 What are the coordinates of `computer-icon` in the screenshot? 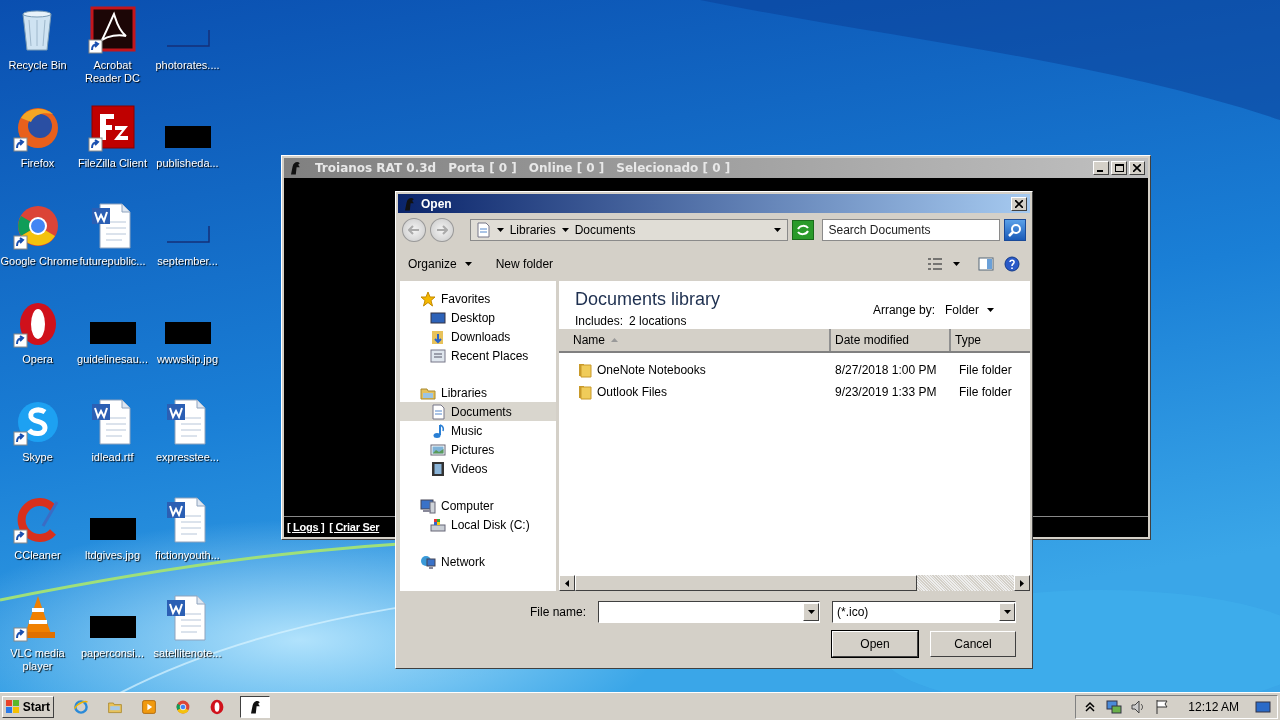 It's located at (428, 505).